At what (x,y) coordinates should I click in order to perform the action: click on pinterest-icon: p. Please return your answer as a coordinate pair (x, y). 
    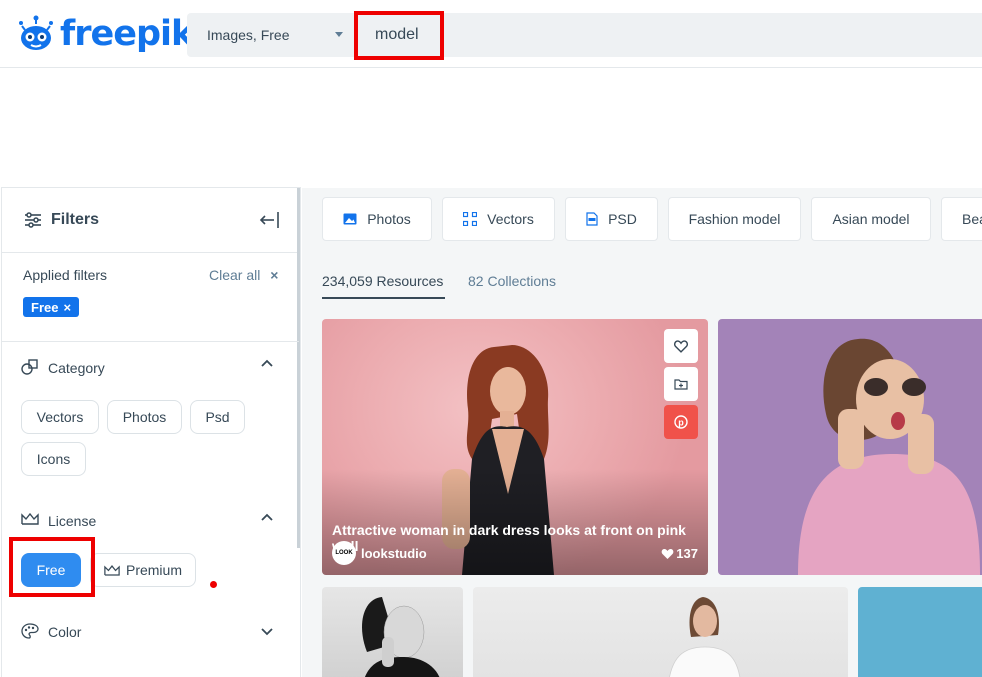
    Looking at the image, I should click on (681, 422).